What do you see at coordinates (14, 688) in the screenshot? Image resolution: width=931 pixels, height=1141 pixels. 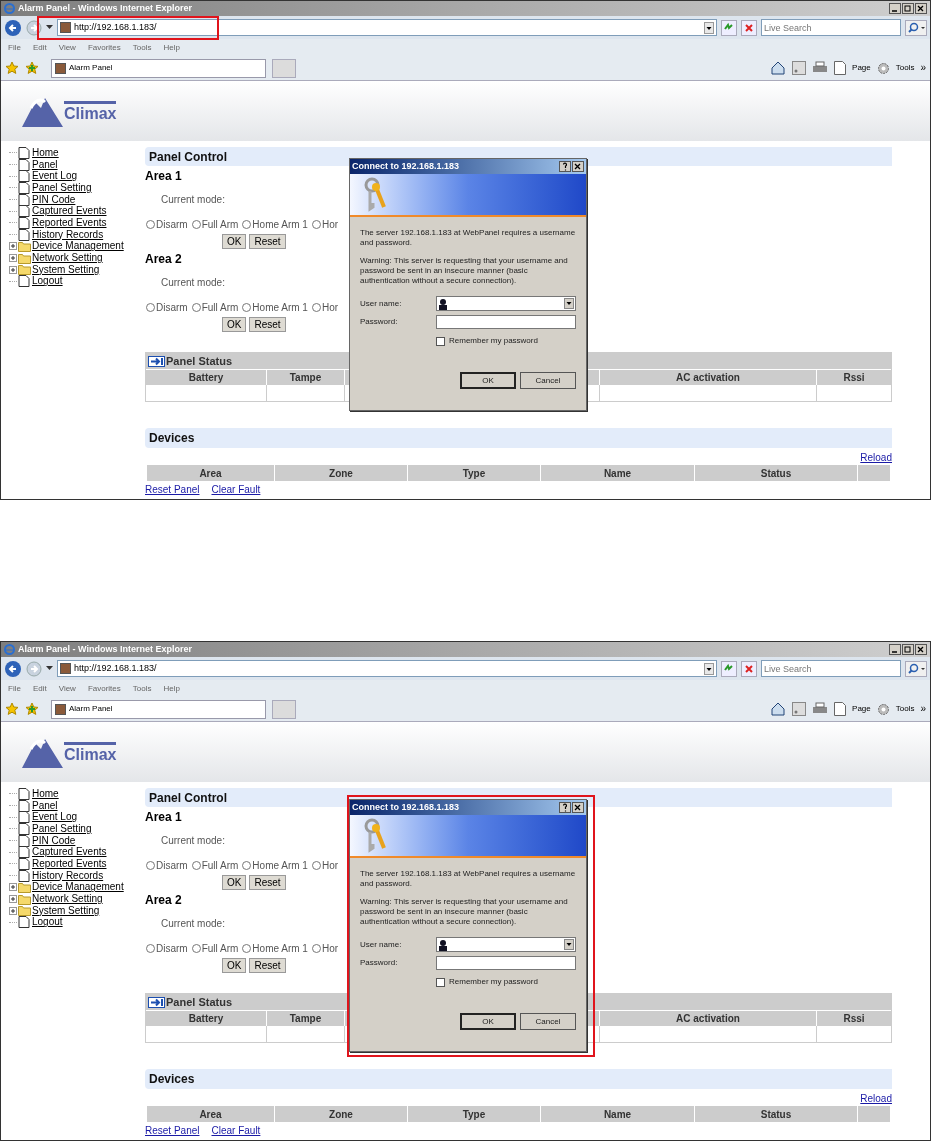 I see `menu-item: File` at bounding box center [14, 688].